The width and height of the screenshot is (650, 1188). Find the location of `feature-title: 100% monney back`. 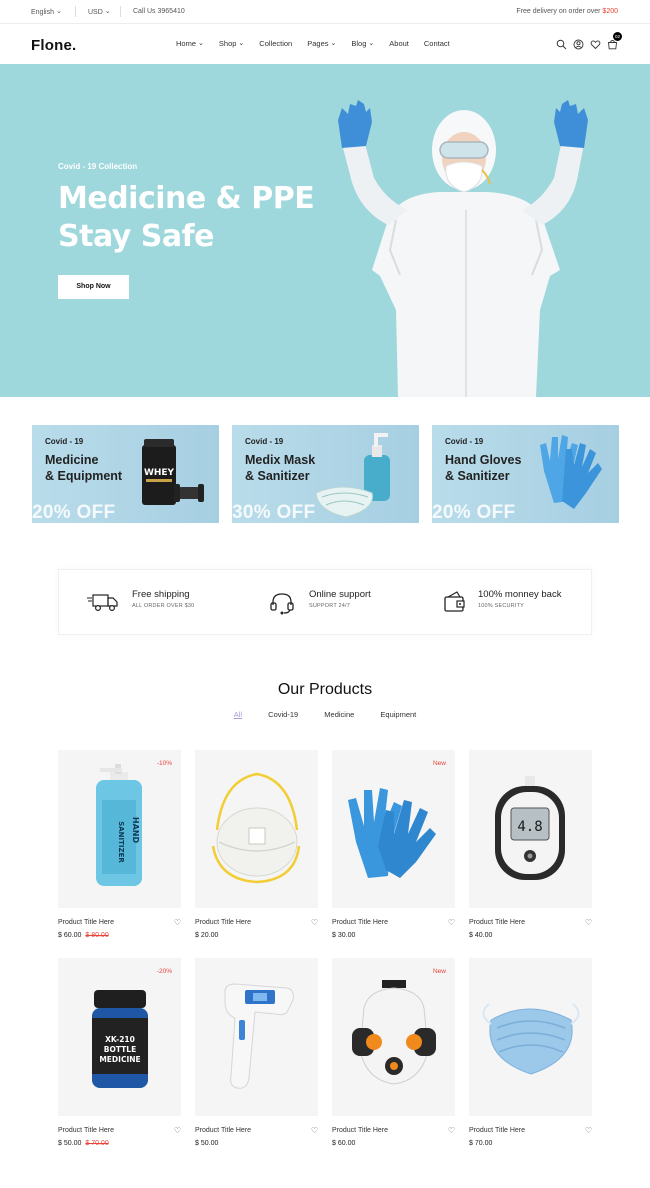

feature-title: 100% monney back is located at coordinates (520, 594).